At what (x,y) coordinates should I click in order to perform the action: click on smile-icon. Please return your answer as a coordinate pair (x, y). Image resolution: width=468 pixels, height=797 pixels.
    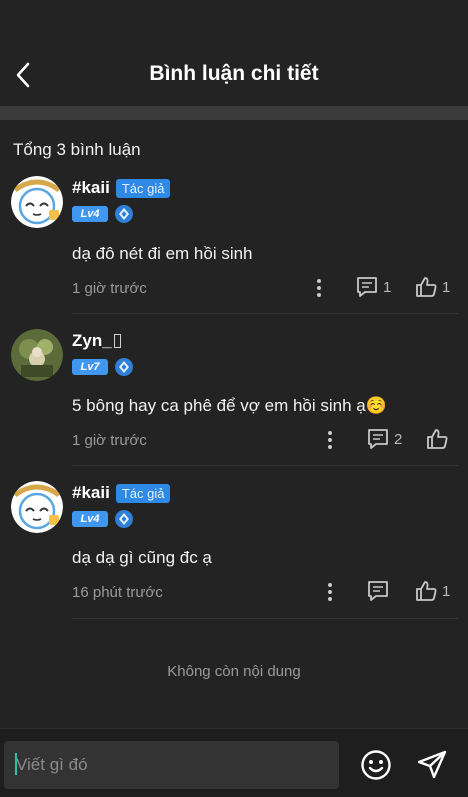
    Looking at the image, I should click on (376, 765).